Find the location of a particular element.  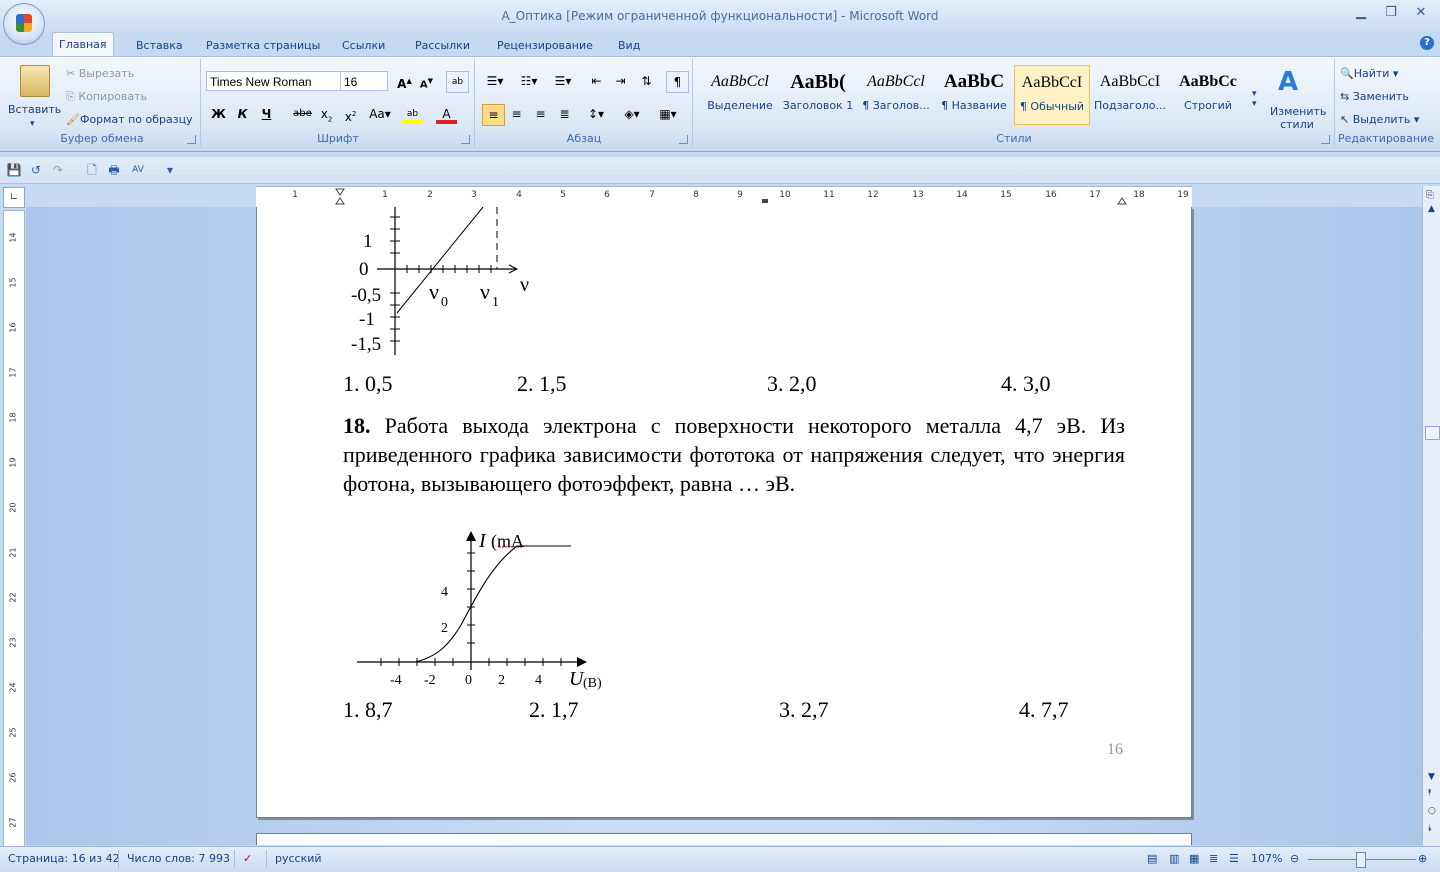

grow-font-icon: A▲ is located at coordinates (404, 81).